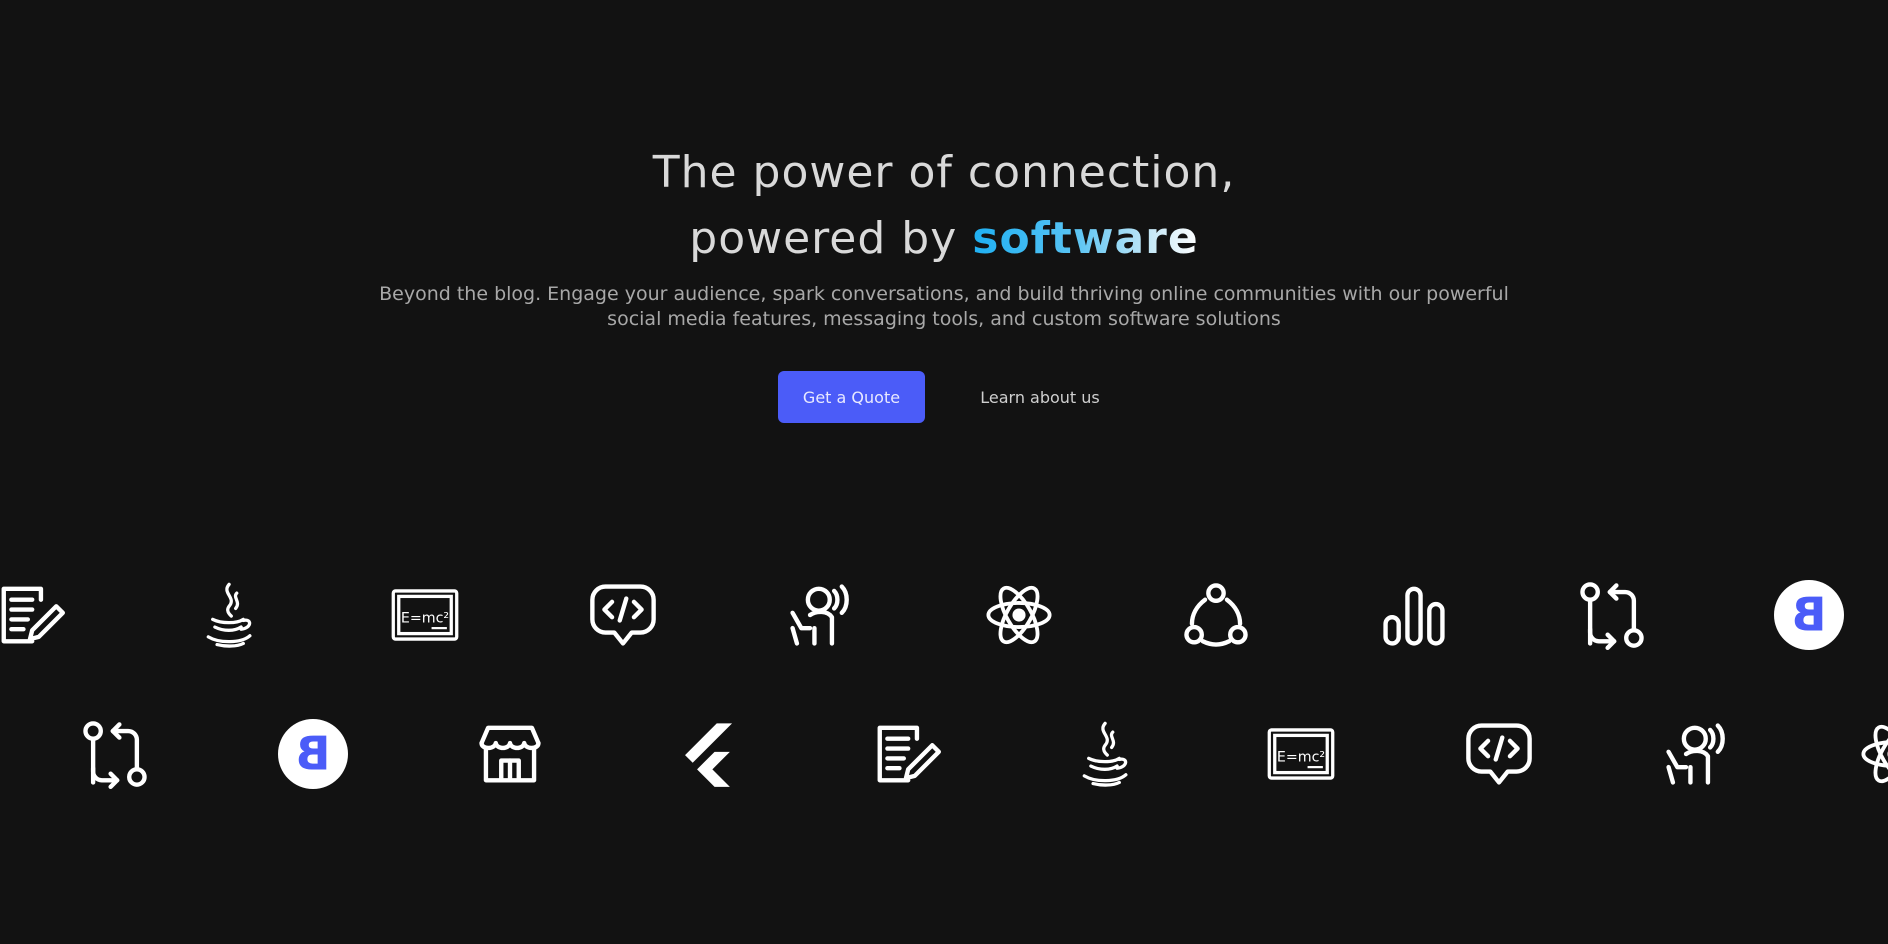 The height and width of the screenshot is (944, 1888). I want to click on tech-icon-row-2: B E=mc², so click(944, 754).